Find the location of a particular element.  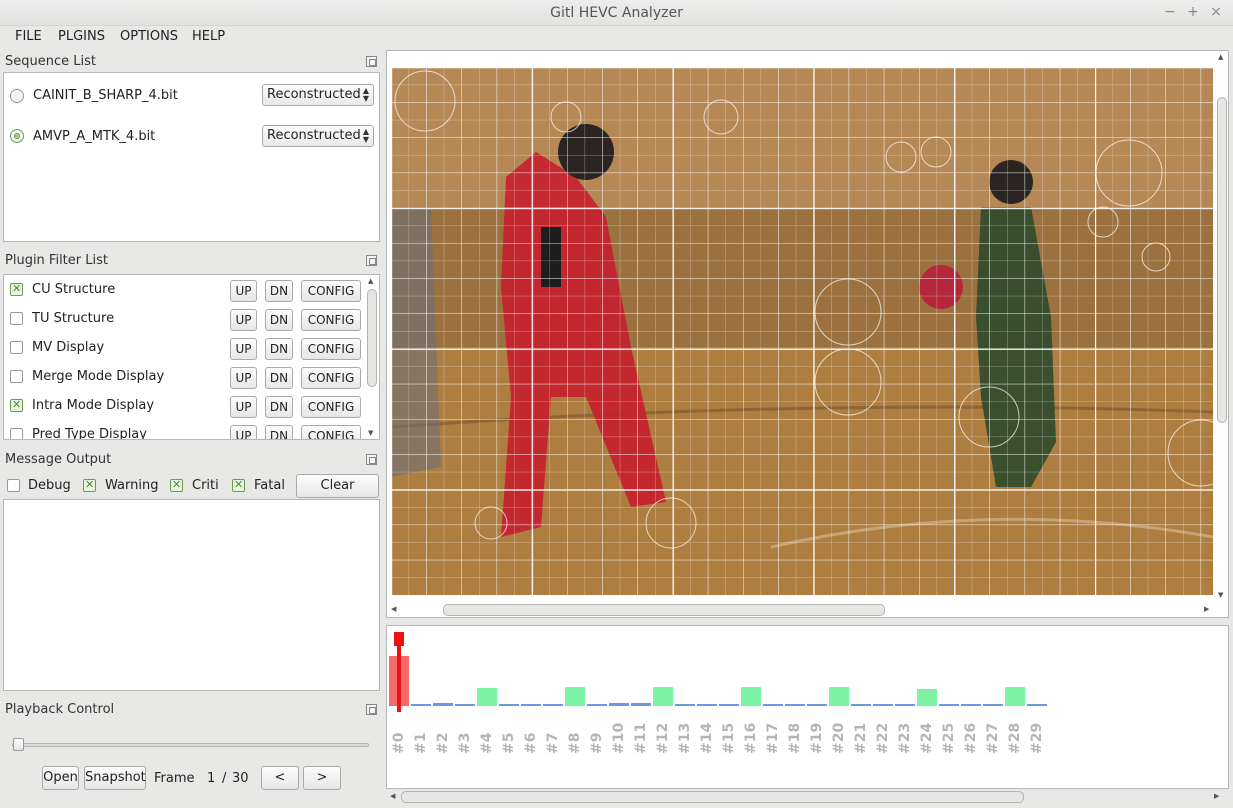

frame-label: #21 is located at coordinates (861, 738).